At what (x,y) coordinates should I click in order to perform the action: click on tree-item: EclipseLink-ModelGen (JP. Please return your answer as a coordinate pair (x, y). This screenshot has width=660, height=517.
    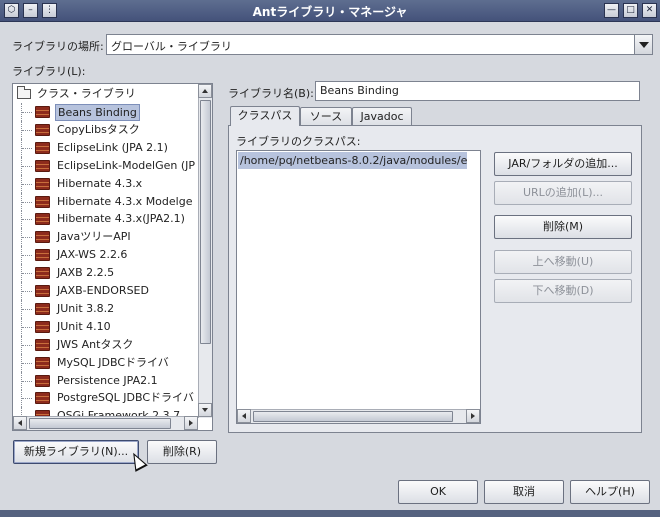
    Looking at the image, I should click on (105, 165).